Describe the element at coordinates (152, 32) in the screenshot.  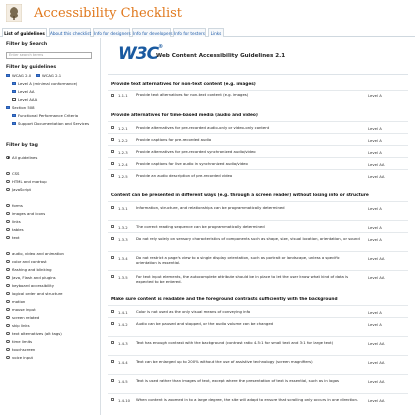
I see `tab-info-for-developers: Info for developers` at that location.